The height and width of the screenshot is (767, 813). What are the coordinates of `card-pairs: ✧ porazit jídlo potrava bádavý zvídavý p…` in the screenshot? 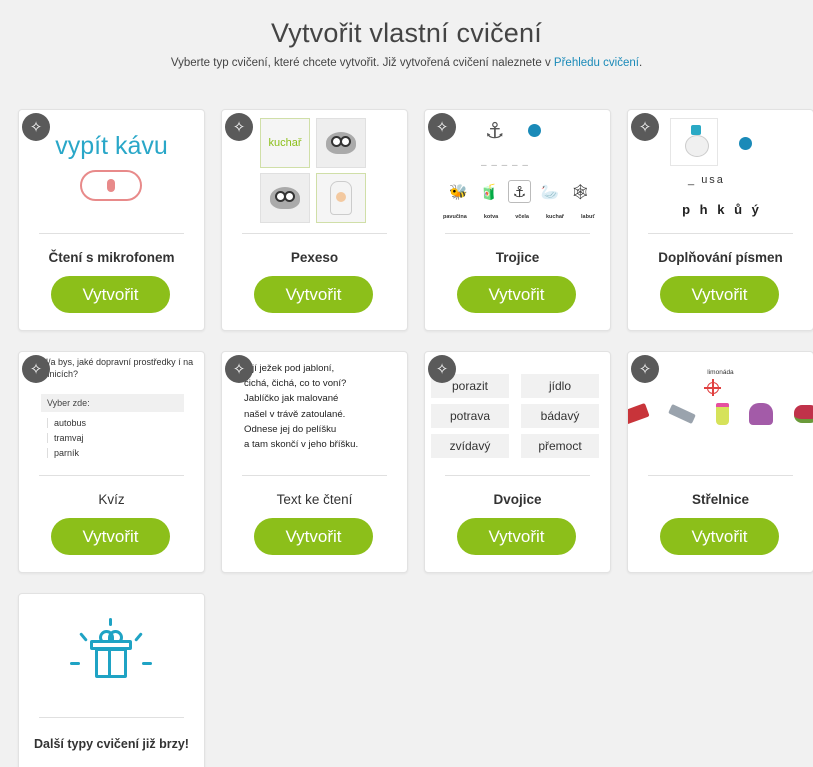 It's located at (517, 462).